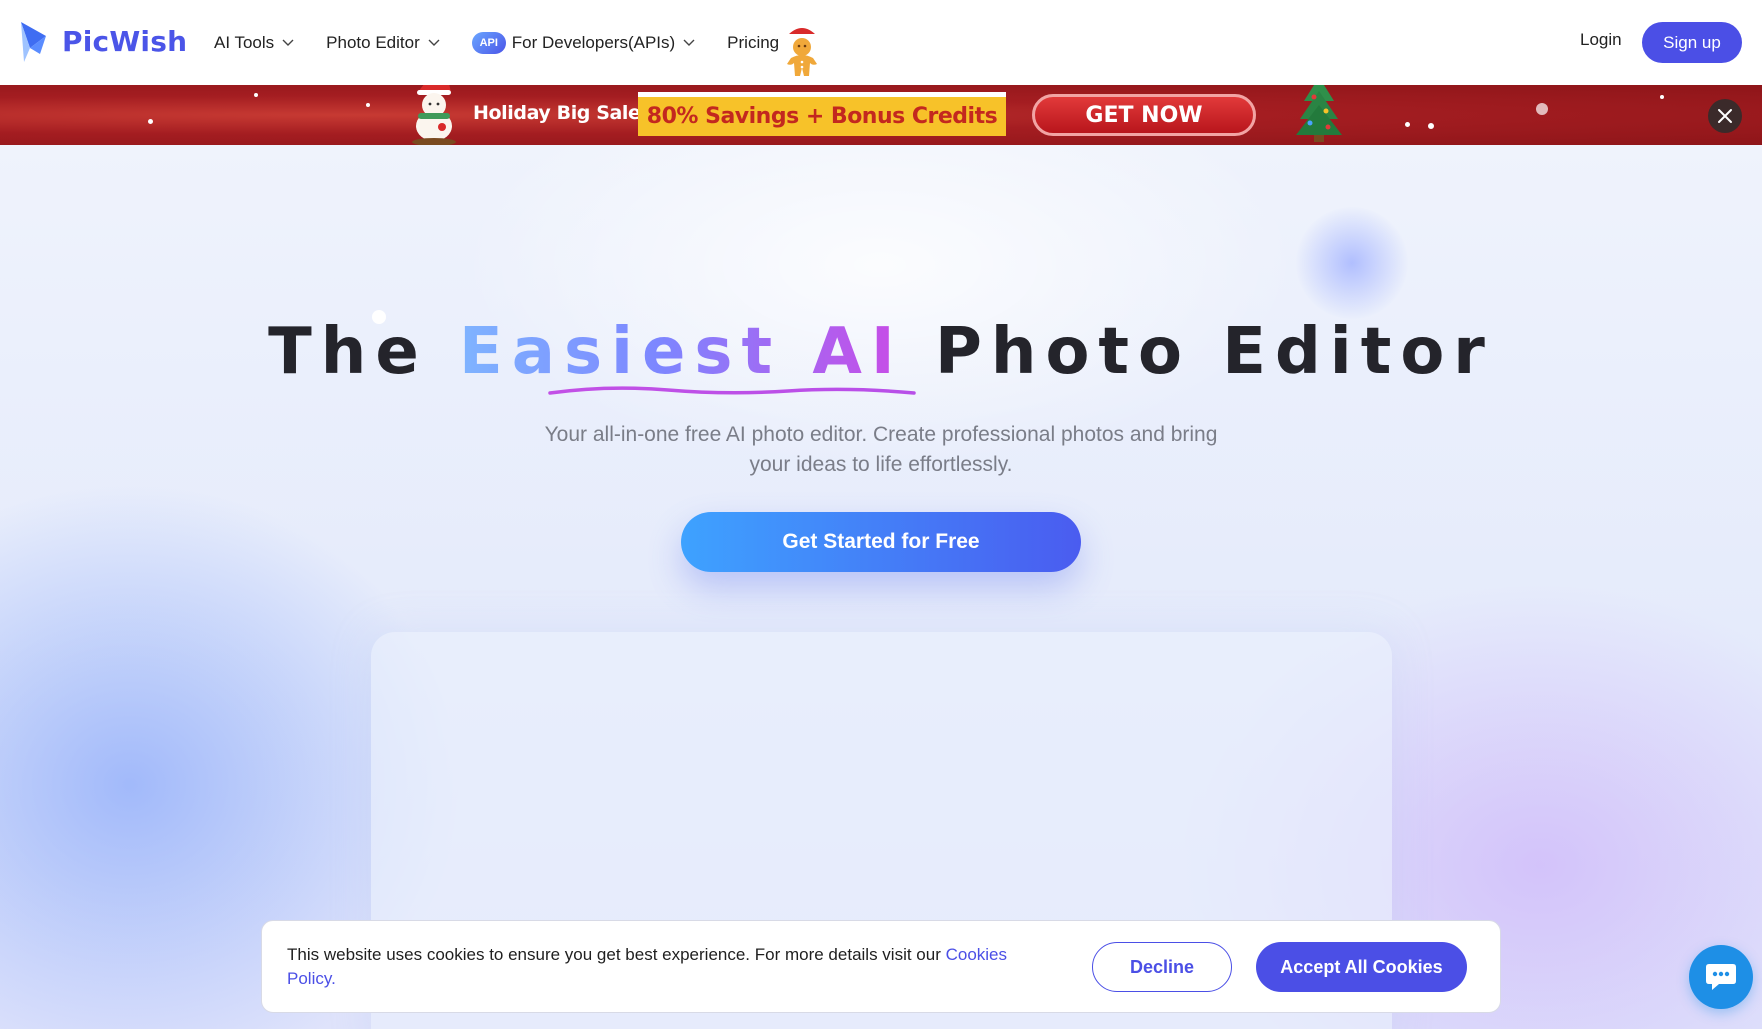  What do you see at coordinates (488, 42) in the screenshot?
I see `api-cloud-icon: API` at bounding box center [488, 42].